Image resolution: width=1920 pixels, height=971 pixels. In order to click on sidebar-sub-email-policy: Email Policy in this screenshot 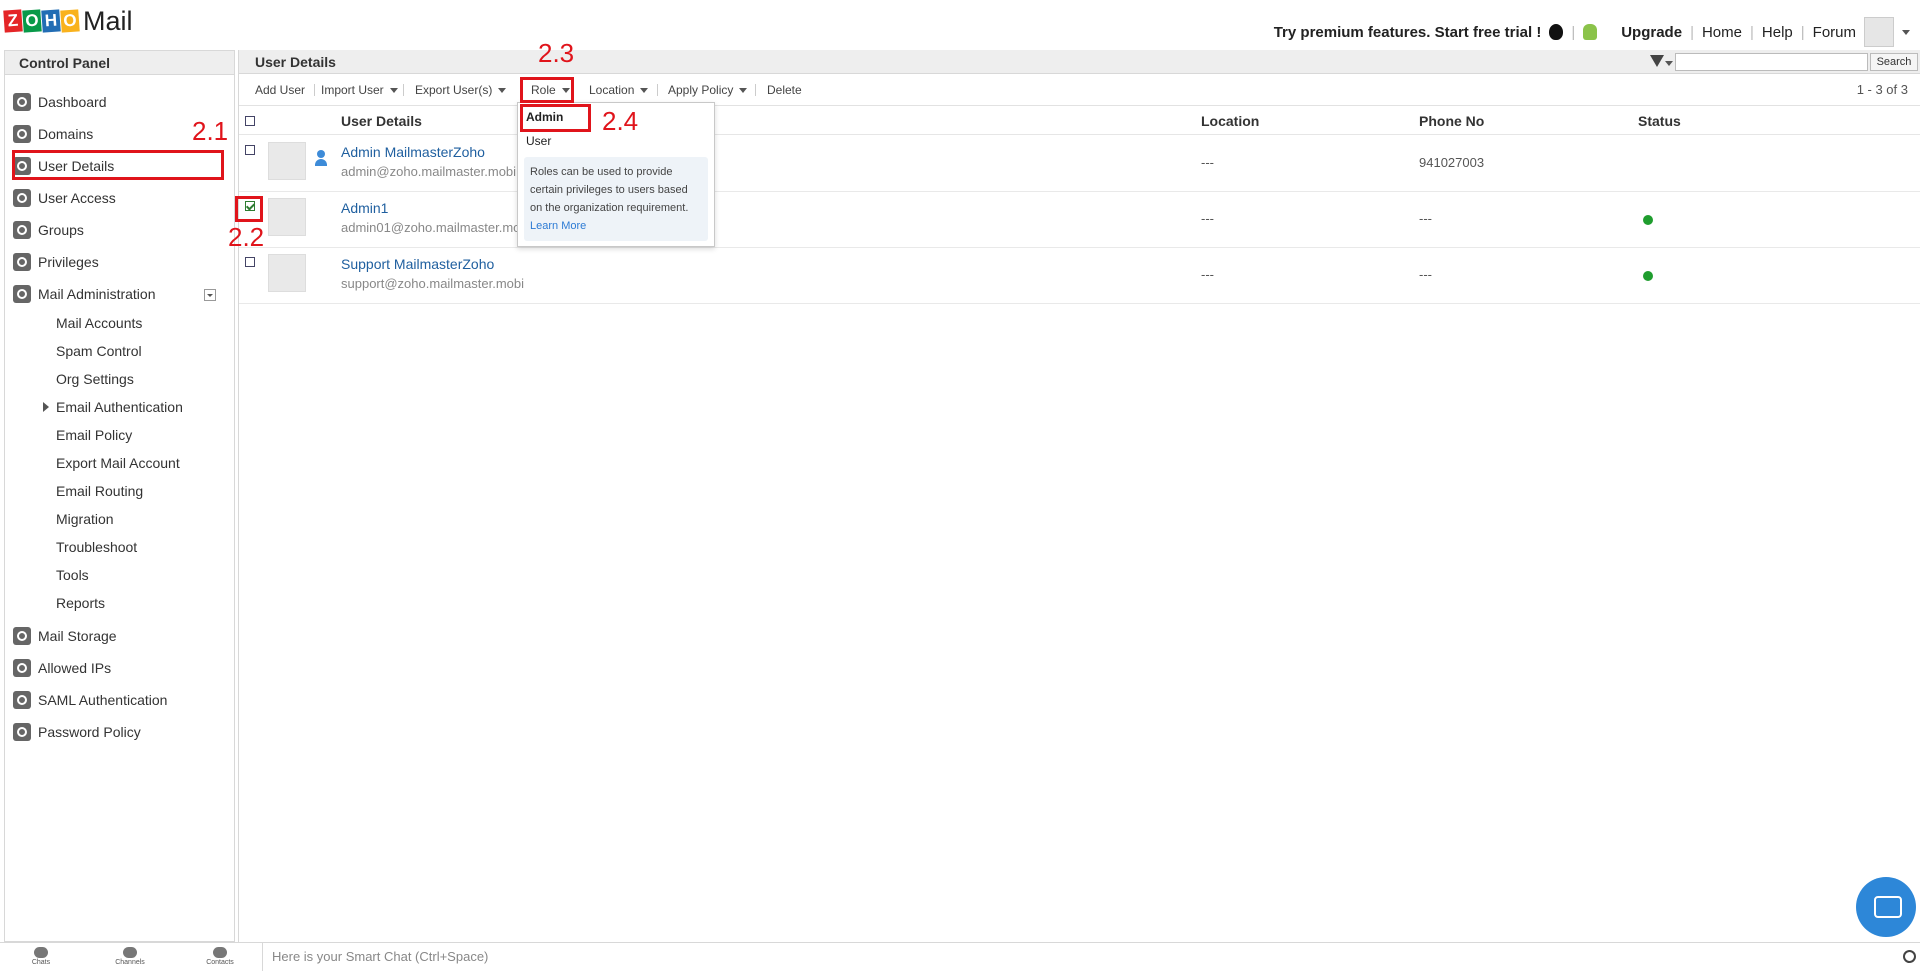, I will do `click(94, 435)`.